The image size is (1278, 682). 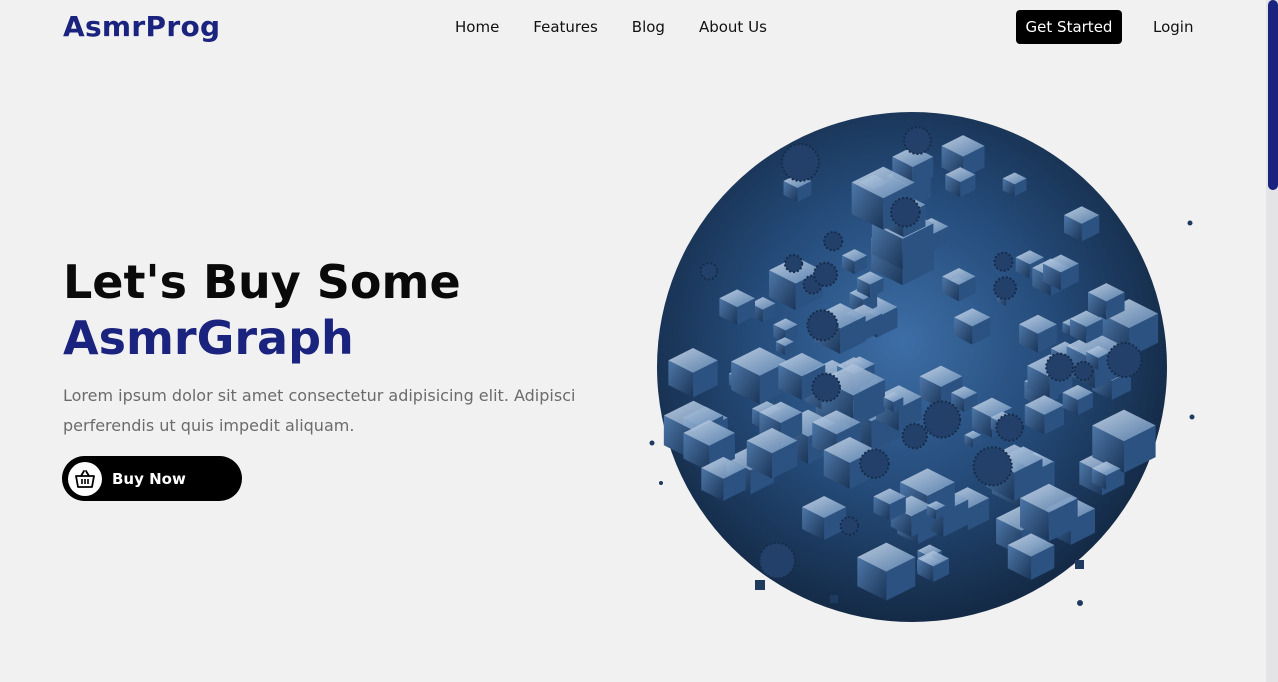 I want to click on scrollbar-thumb, so click(x=1273, y=95).